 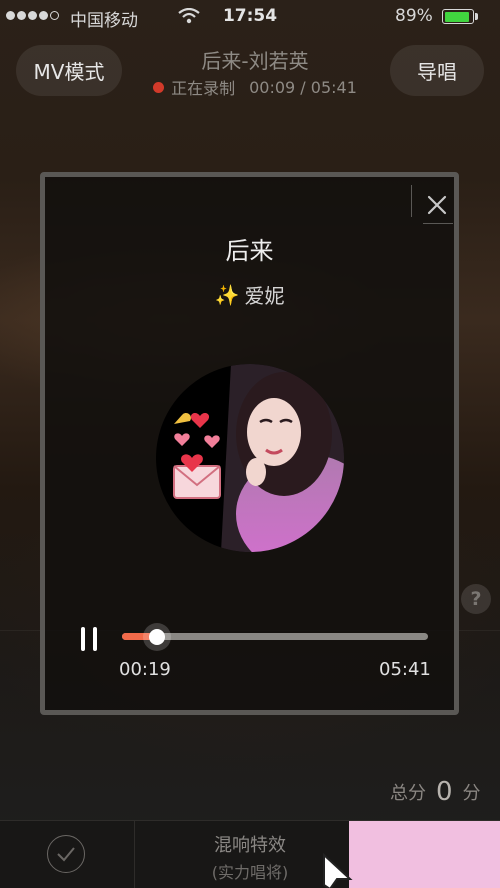 What do you see at coordinates (303, 87) in the screenshot?
I see `recording-time: 00:09 / 05:41` at bounding box center [303, 87].